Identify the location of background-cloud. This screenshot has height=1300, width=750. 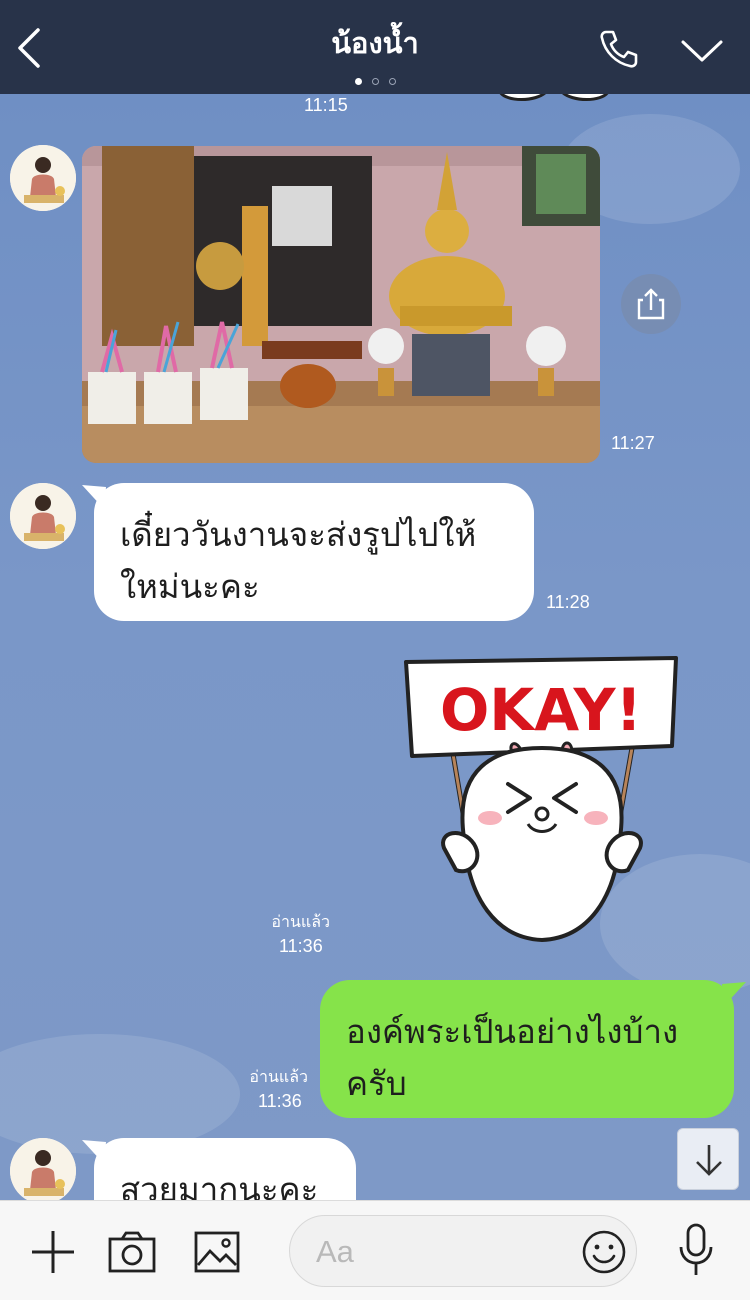
(120, 1094).